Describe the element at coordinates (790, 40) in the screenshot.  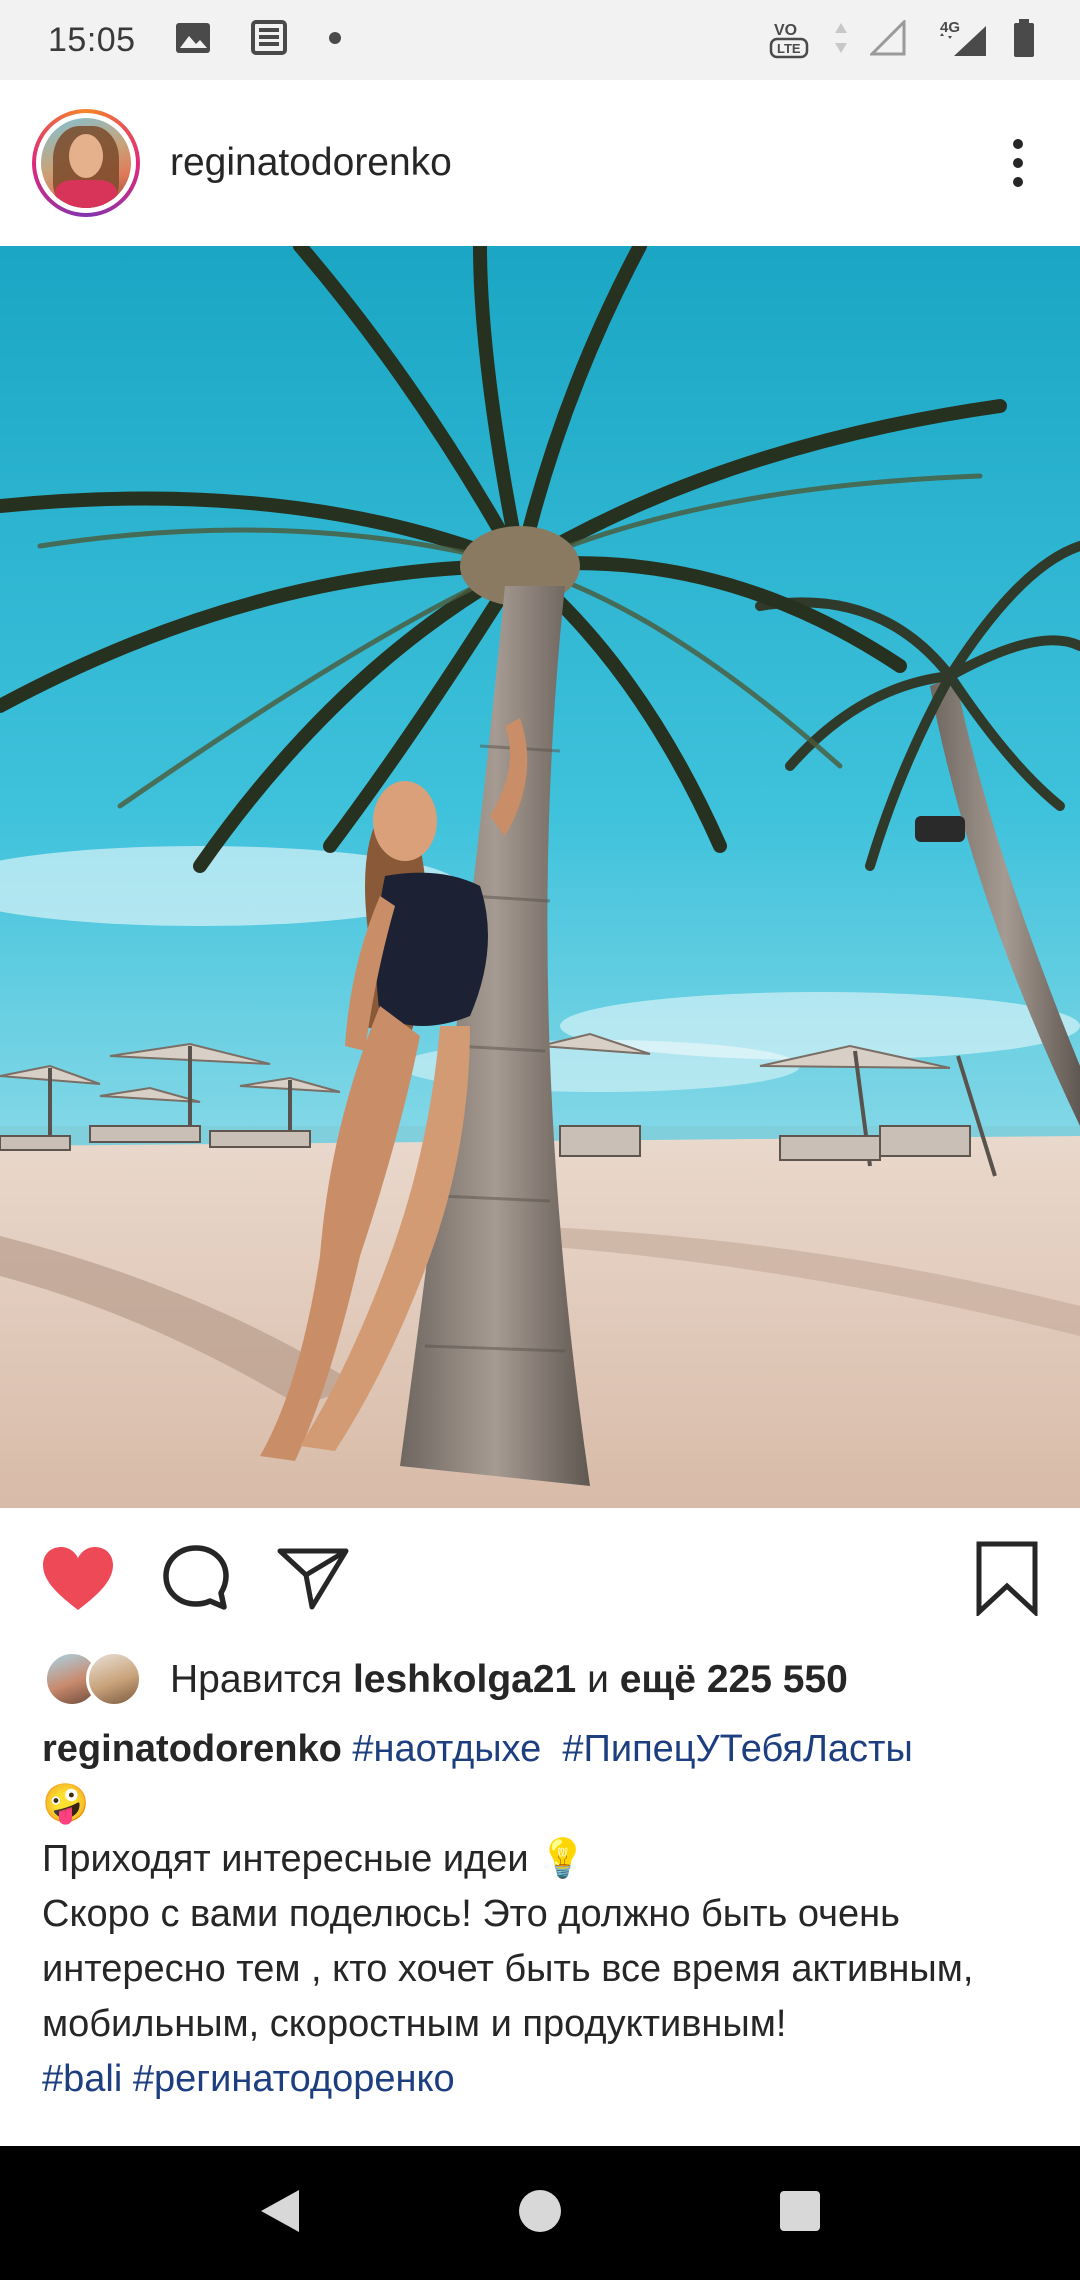
I see `volte-icon: VO LTE` at that location.